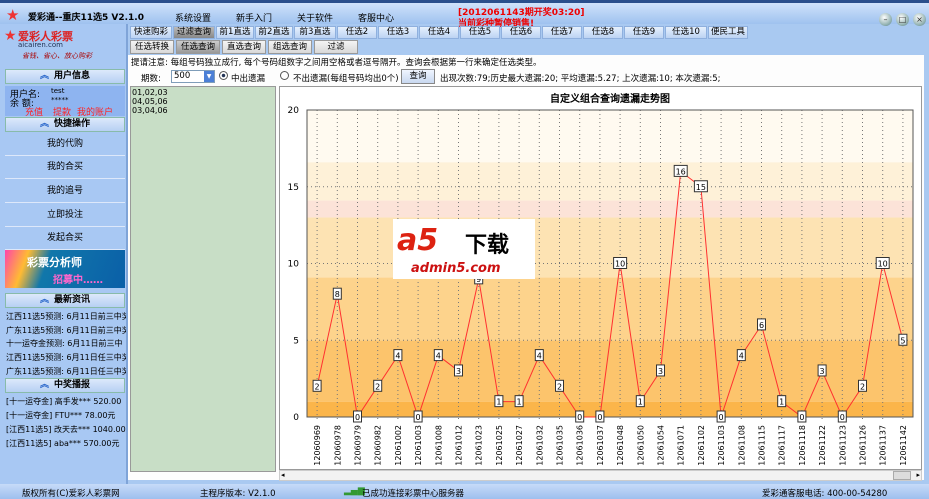 The width and height of the screenshot is (929, 499). What do you see at coordinates (60, 100) in the screenshot?
I see `balance-value: *****` at bounding box center [60, 100].